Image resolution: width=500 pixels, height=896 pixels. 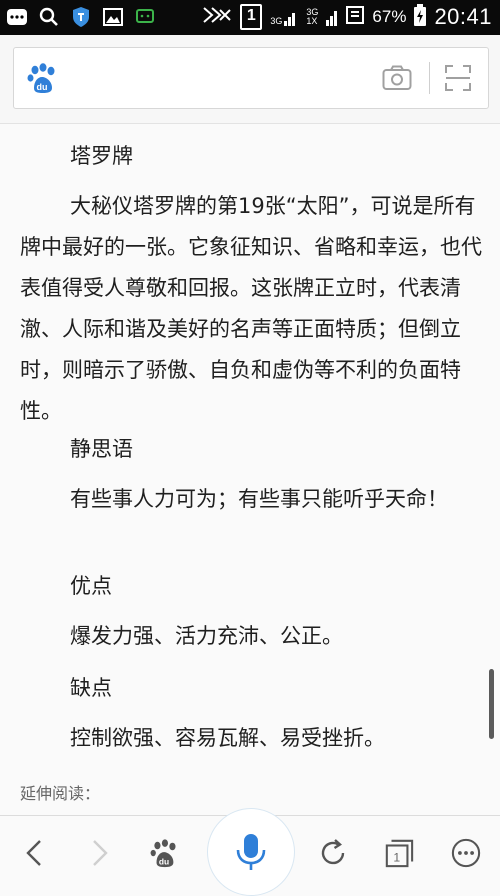 I want to click on tabs-count: 1, so click(x=396, y=857).